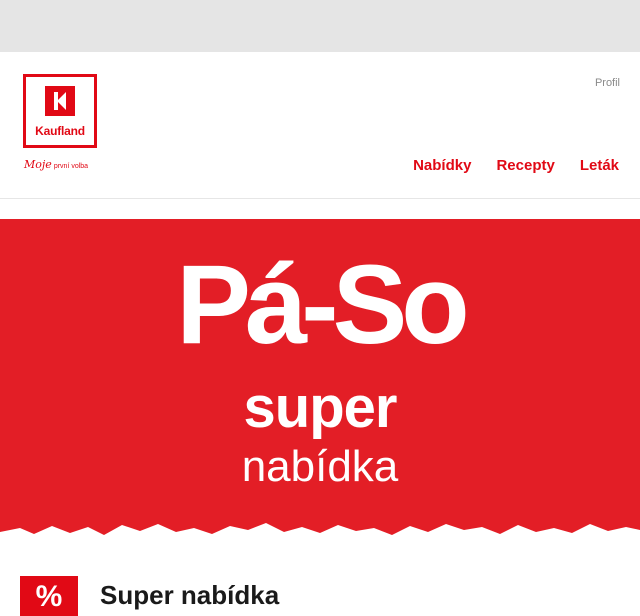 Image resolution: width=640 pixels, height=616 pixels. I want to click on main-nav: Nabídky Recepty Leták, so click(516, 165).